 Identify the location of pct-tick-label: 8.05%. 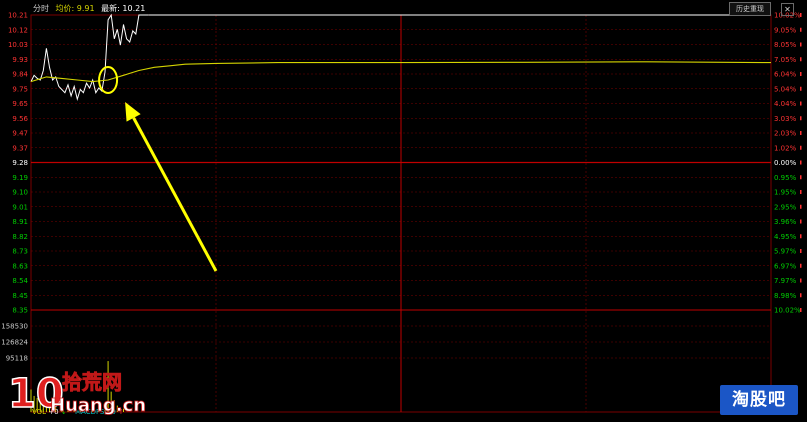
(785, 45).